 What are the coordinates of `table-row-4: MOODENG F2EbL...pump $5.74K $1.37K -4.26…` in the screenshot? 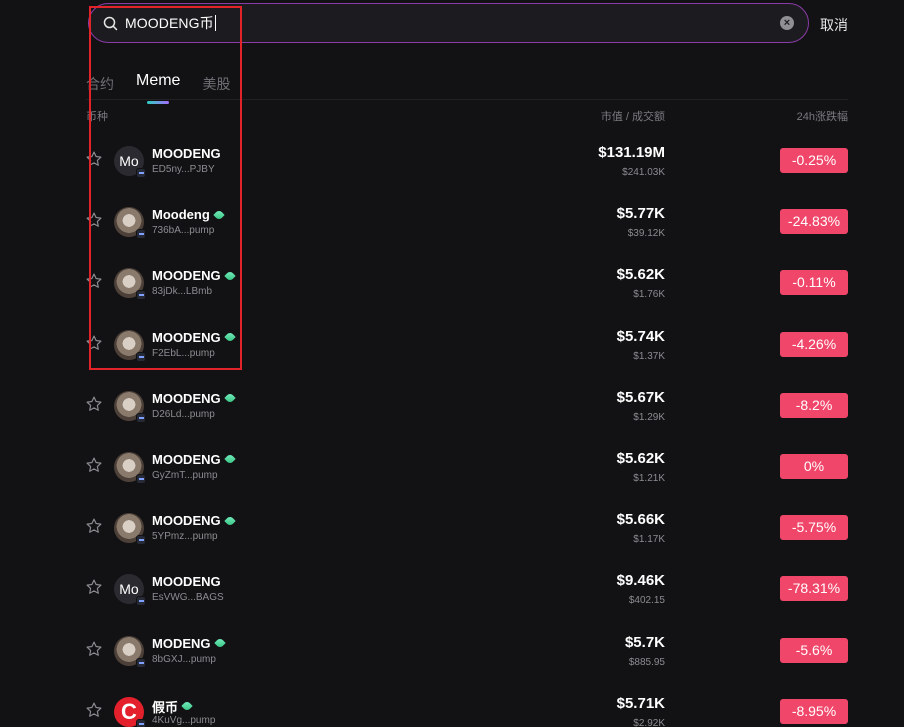 It's located at (452, 344).